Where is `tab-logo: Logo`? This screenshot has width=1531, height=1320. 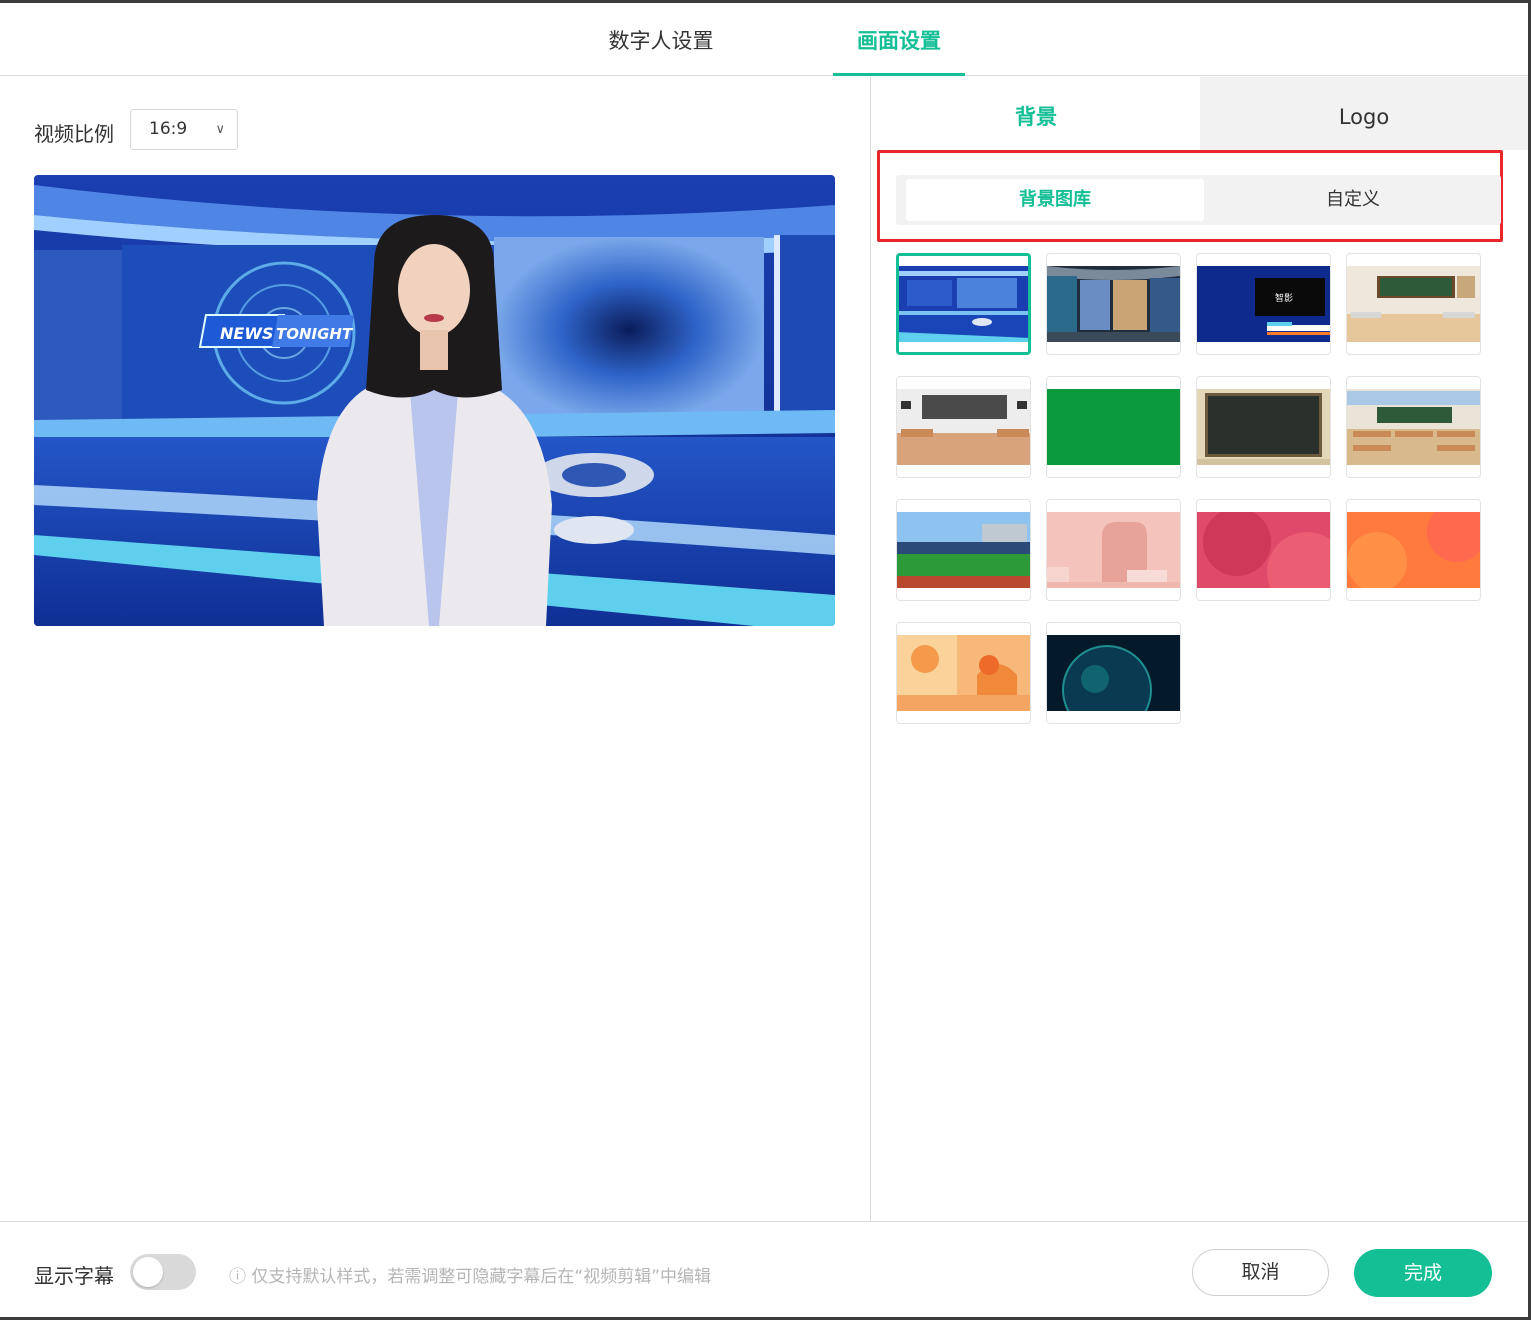
tab-logo: Logo is located at coordinates (1364, 113).